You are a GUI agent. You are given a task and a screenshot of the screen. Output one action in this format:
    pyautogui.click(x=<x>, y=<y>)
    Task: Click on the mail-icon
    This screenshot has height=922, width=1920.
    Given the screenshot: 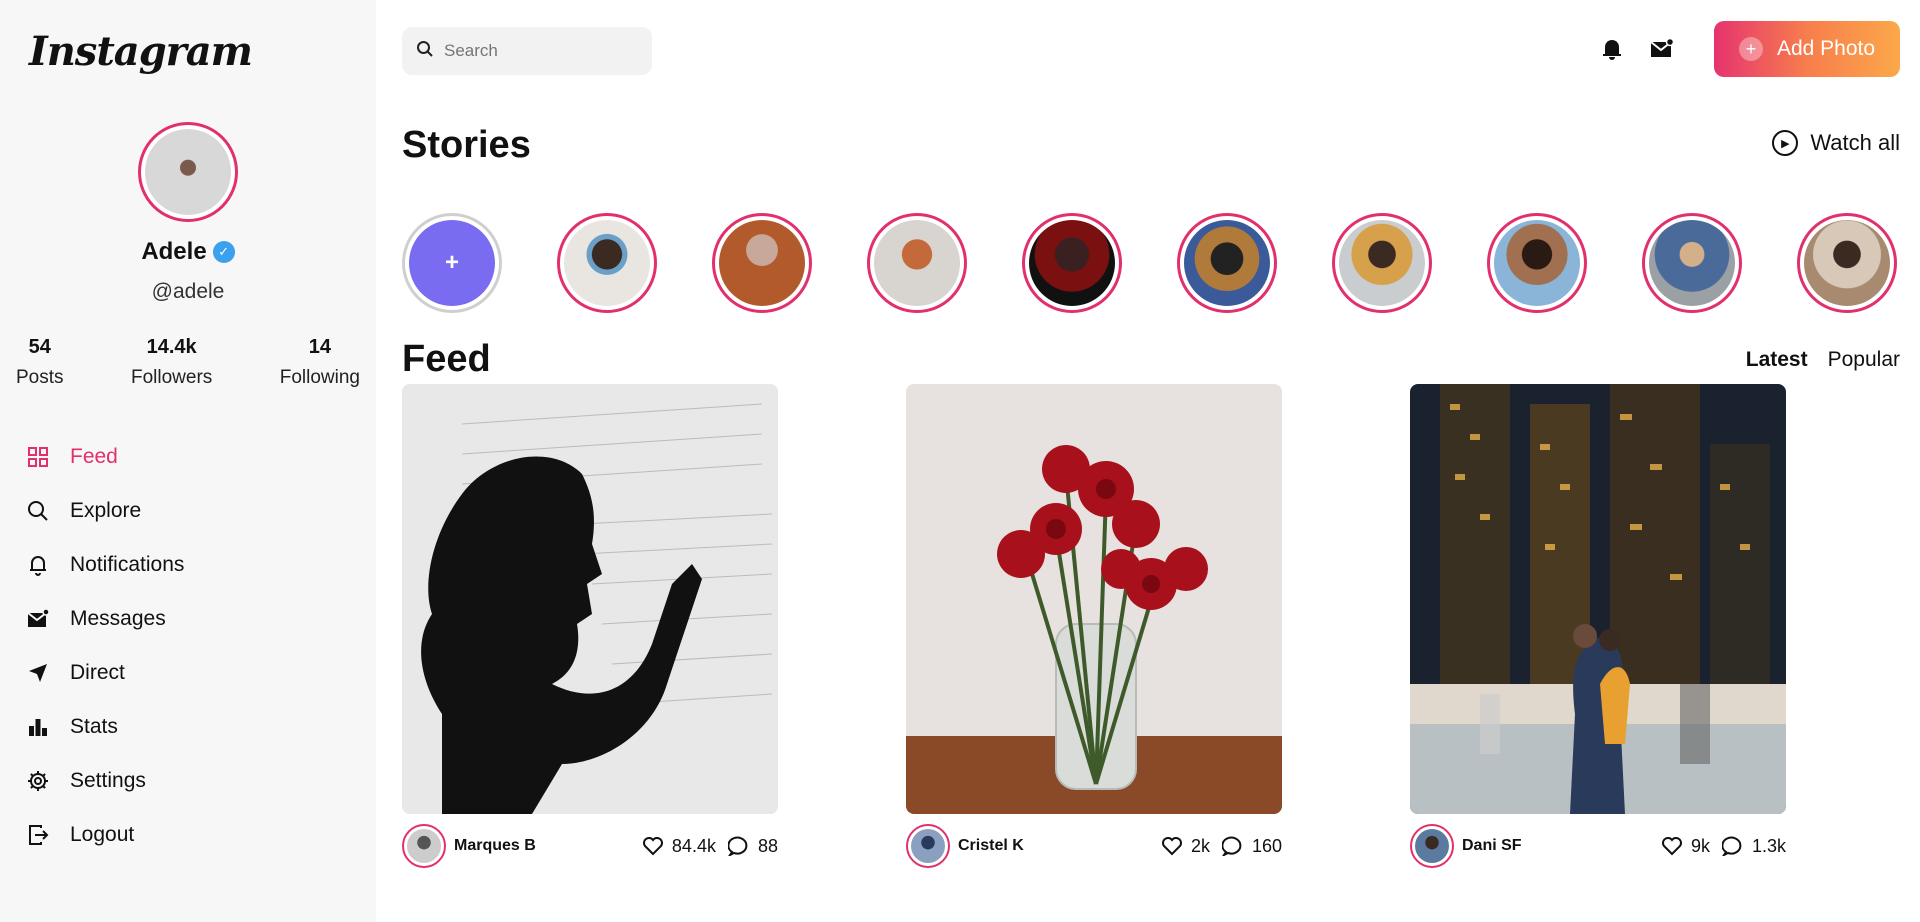 What is the action you would take?
    pyautogui.click(x=1662, y=49)
    